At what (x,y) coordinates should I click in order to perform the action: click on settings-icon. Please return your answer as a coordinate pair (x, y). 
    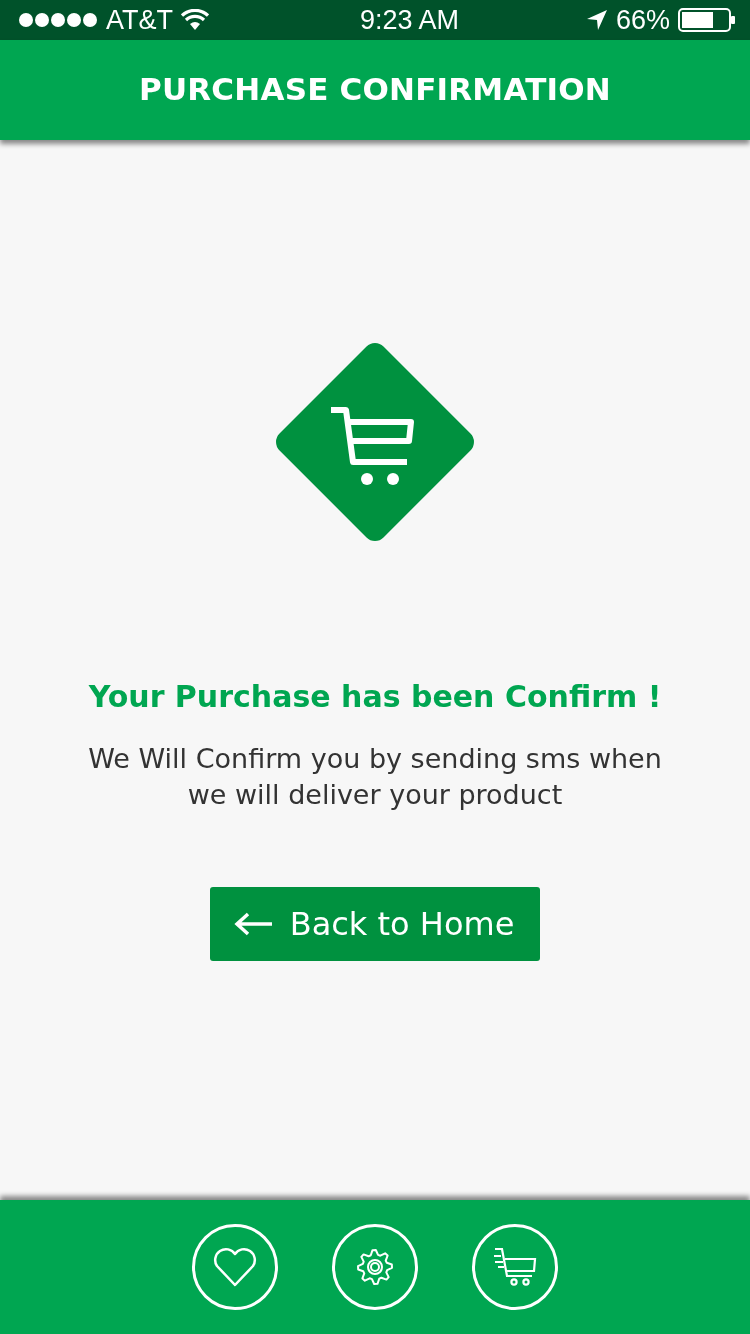
    Looking at the image, I should click on (375, 1267).